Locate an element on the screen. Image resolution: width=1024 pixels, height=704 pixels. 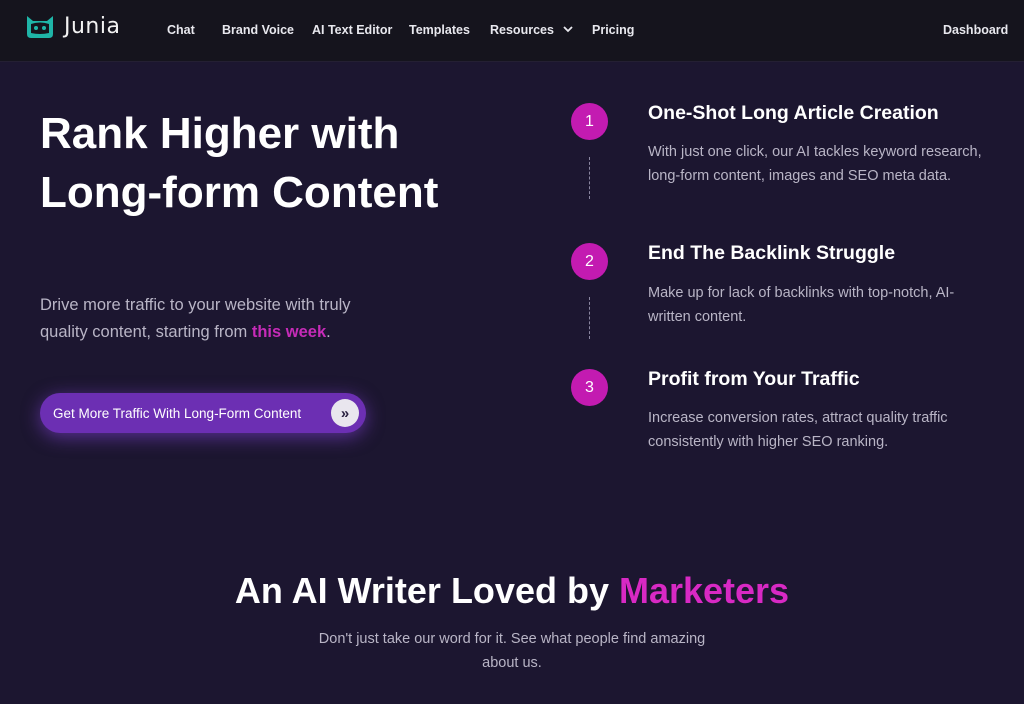
step-number-3: 3 is located at coordinates (589, 387).